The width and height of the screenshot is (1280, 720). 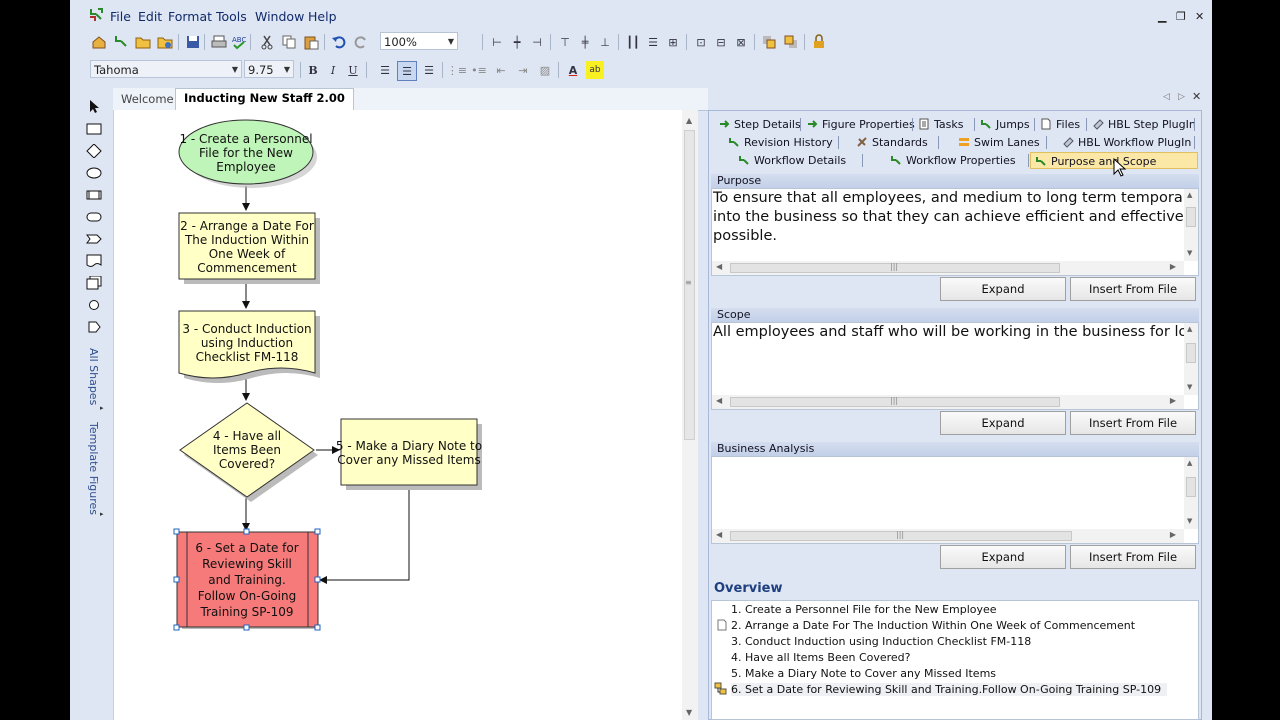 What do you see at coordinates (759, 124) in the screenshot?
I see `tab-step-details: Step Details` at bounding box center [759, 124].